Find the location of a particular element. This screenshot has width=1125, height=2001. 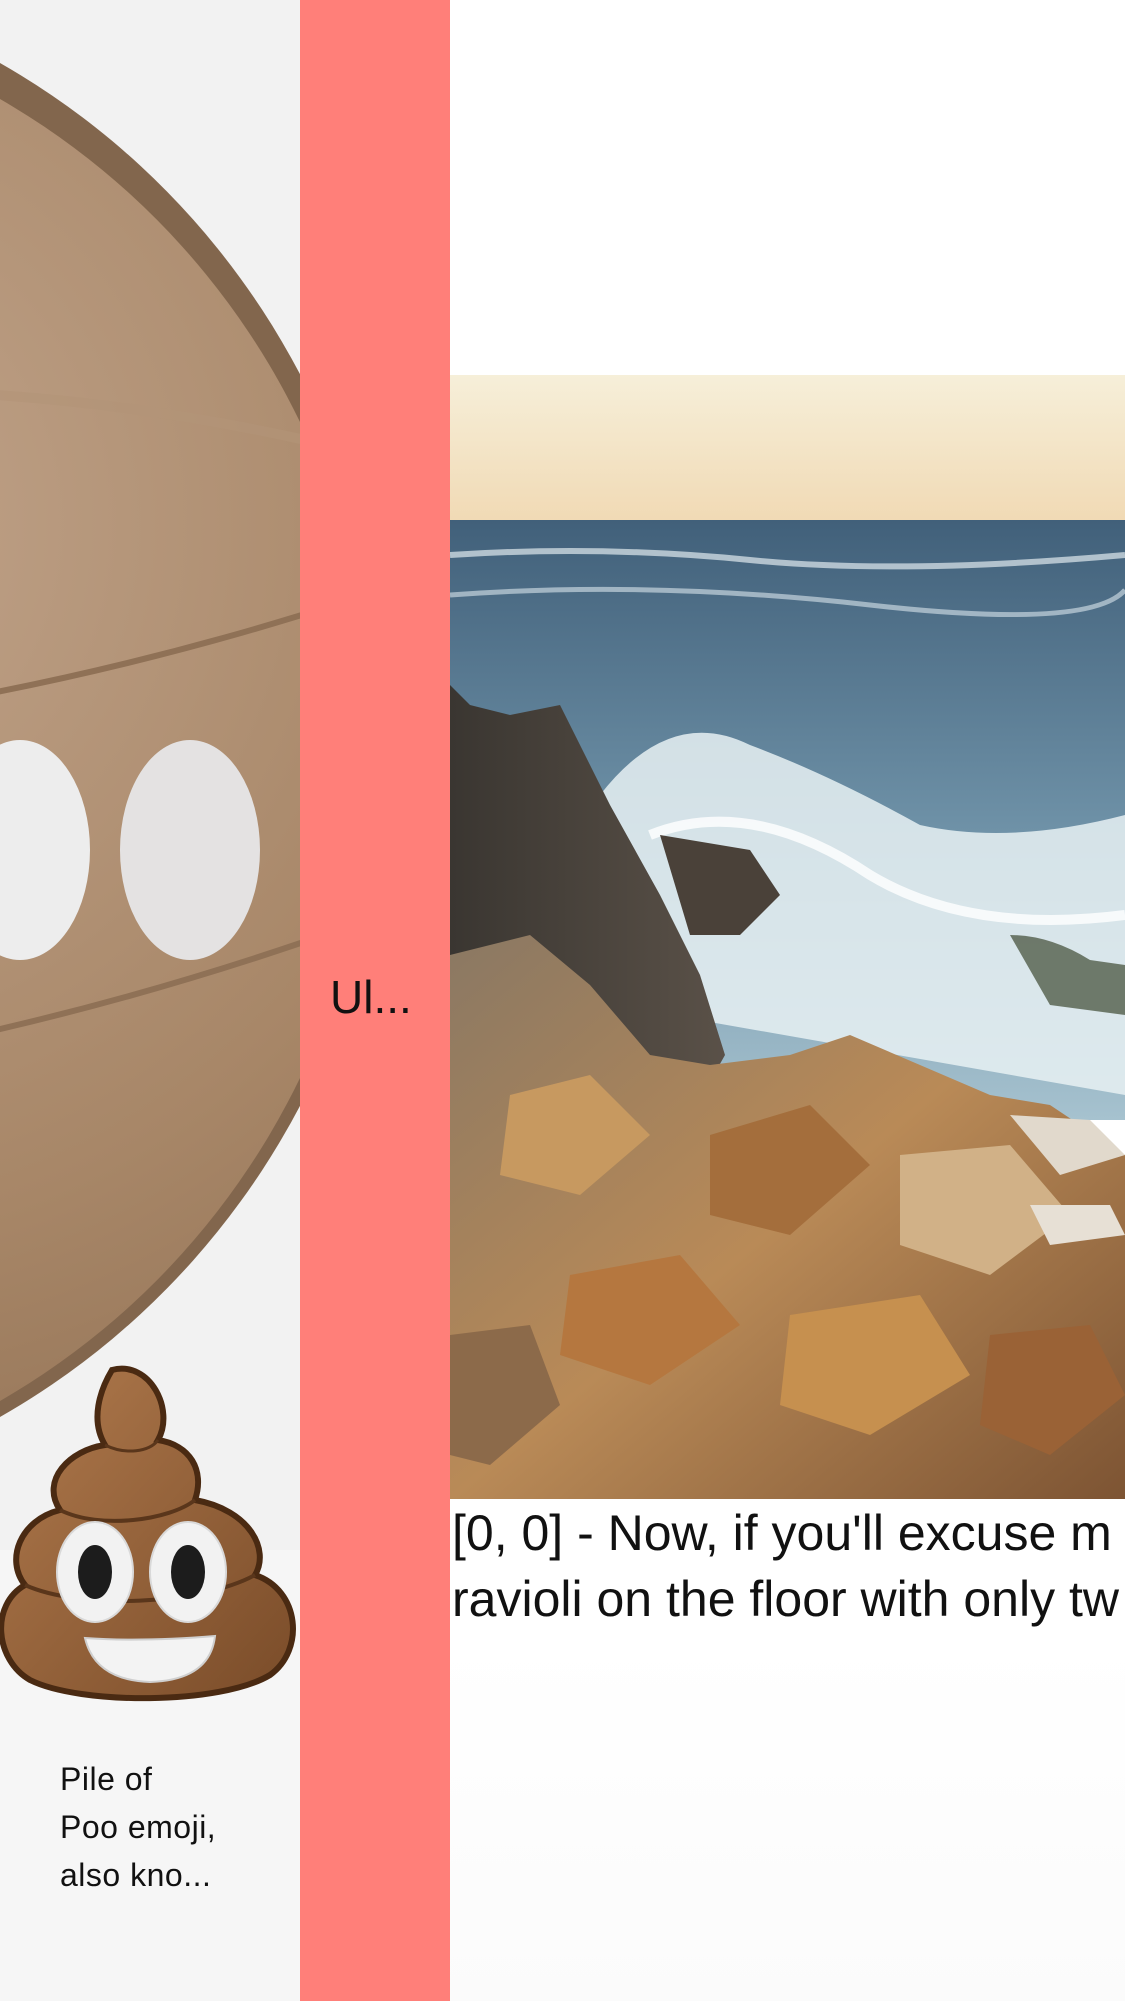

photo-caption-line-1: [0, 0] - Now, if you'll excuse m is located at coordinates (782, 1533).